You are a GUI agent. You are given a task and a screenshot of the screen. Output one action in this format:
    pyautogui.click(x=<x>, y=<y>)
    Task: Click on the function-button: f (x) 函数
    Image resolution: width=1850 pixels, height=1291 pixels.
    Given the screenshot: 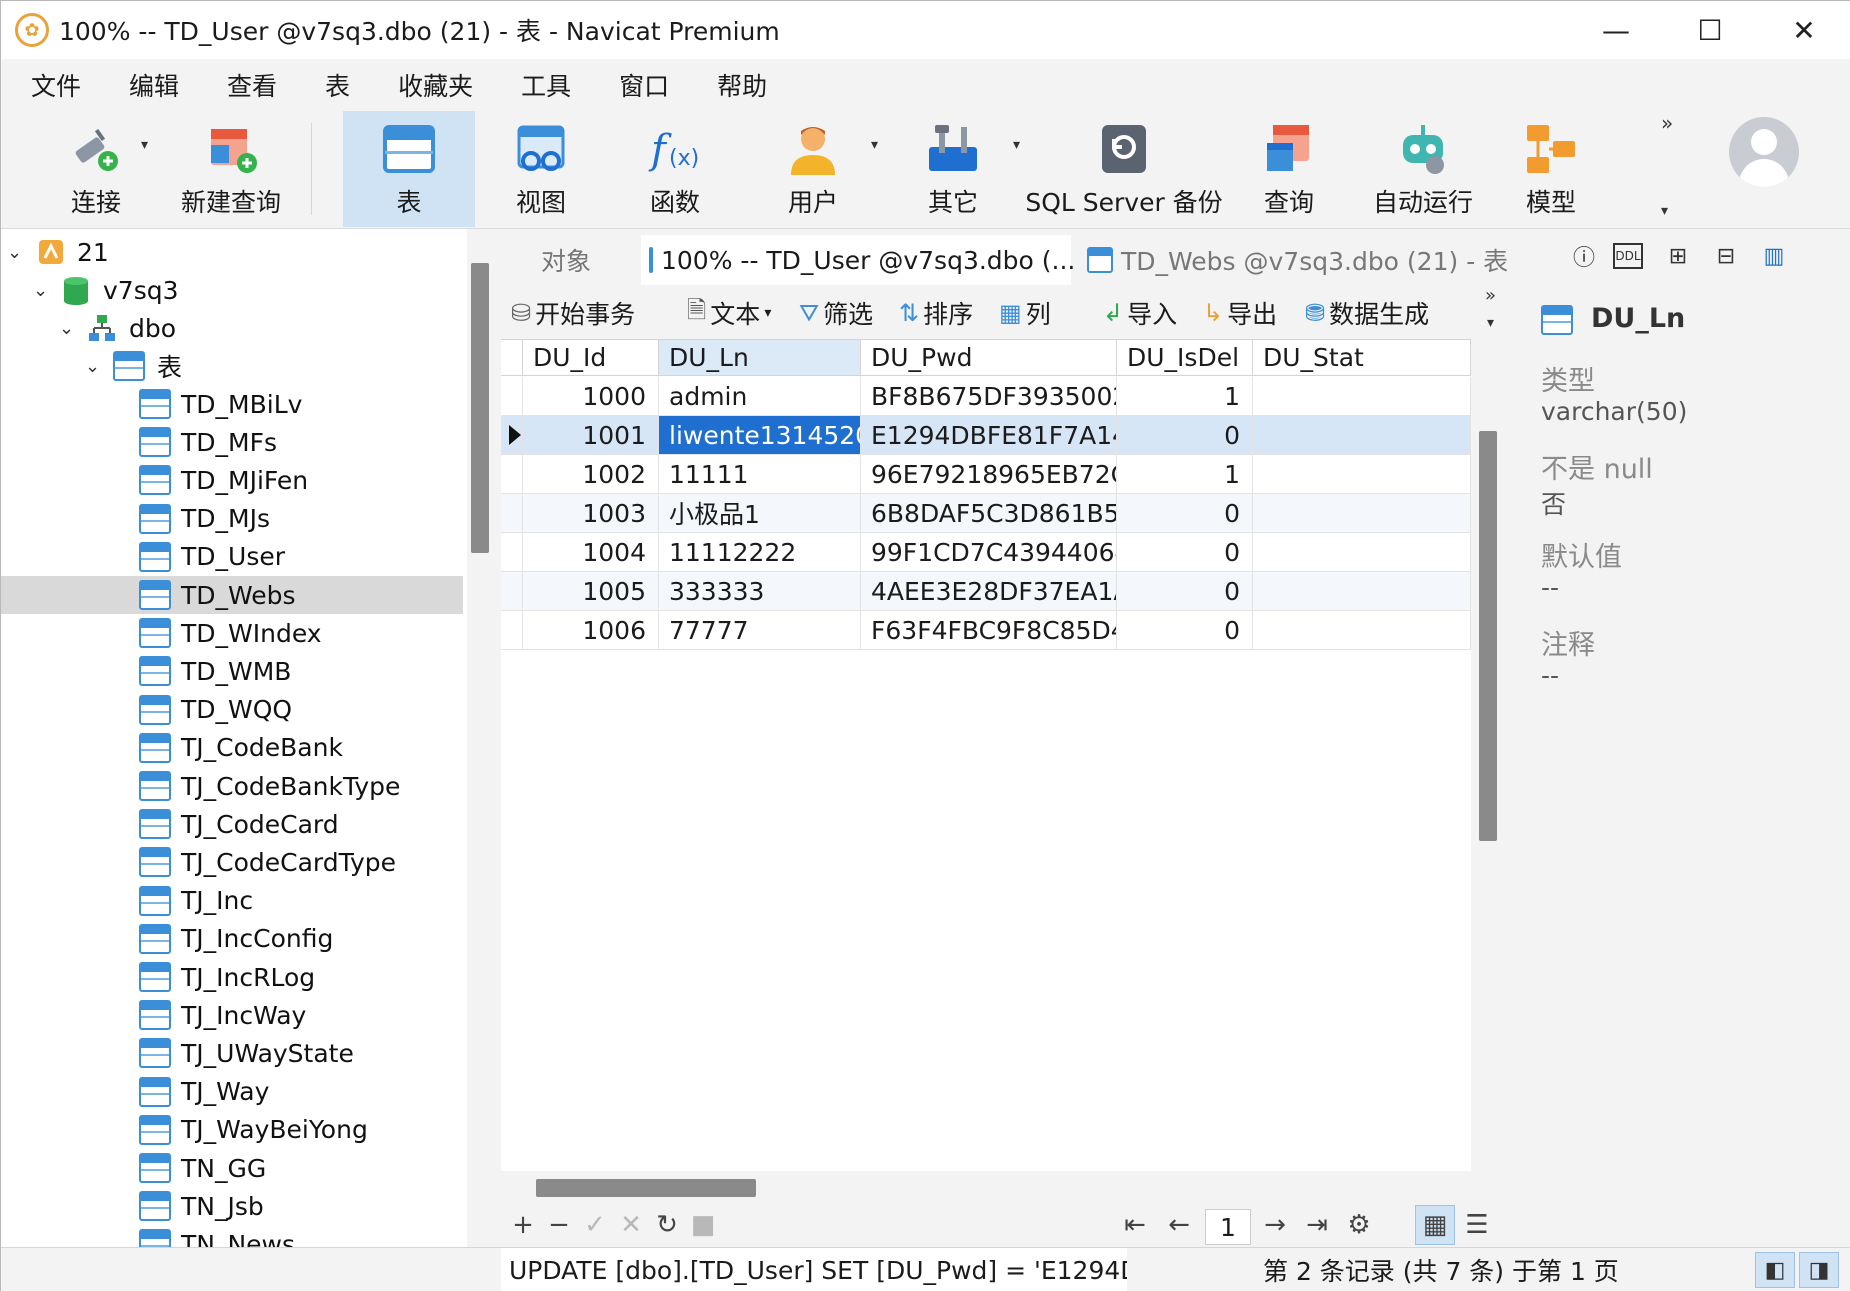 What is the action you would take?
    pyautogui.click(x=675, y=169)
    